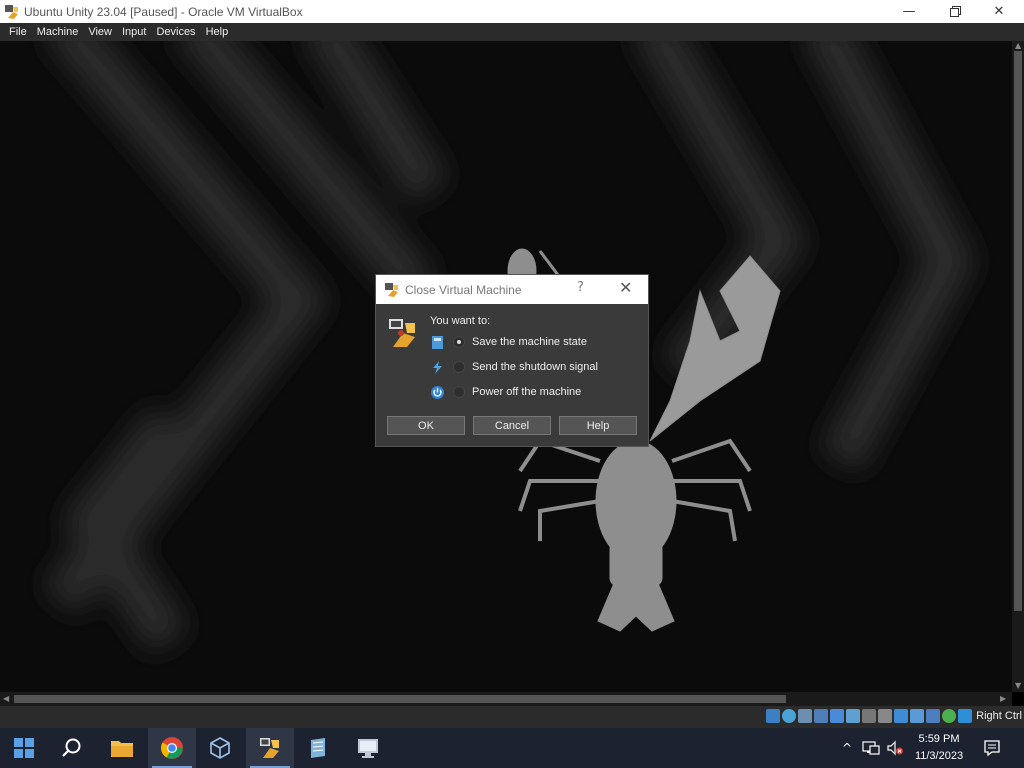  I want to click on taskbar-app-remote-desktop, so click(368, 748).